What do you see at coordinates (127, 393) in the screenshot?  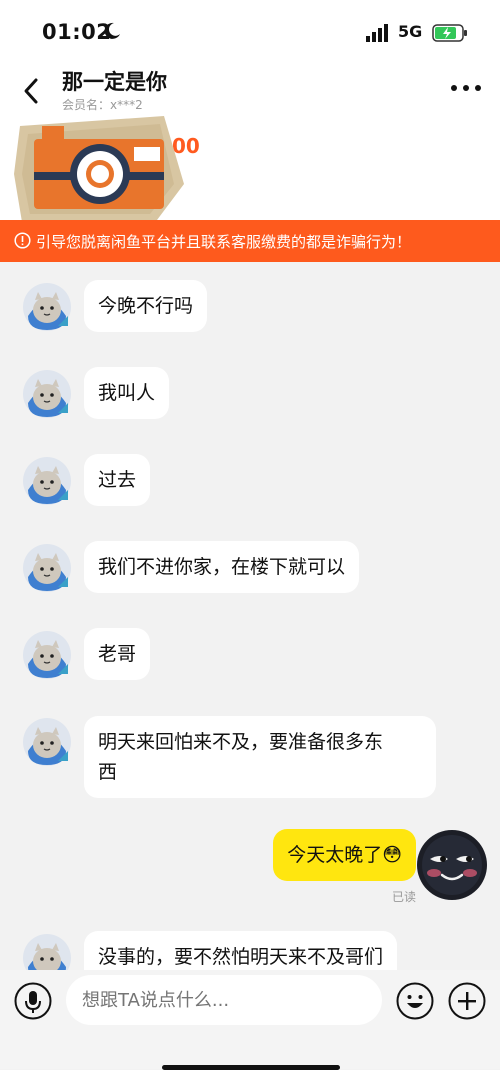 I see `message-bubble: 我叫人` at bounding box center [127, 393].